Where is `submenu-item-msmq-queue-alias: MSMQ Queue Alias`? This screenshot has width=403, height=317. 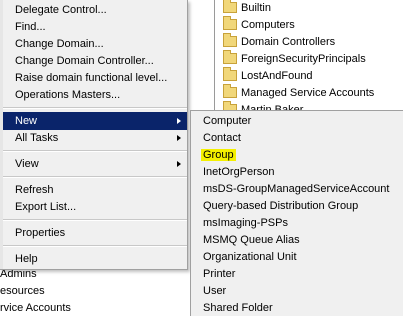
submenu-item-msmq-queue-alias: MSMQ Queue Alias is located at coordinates (246, 240).